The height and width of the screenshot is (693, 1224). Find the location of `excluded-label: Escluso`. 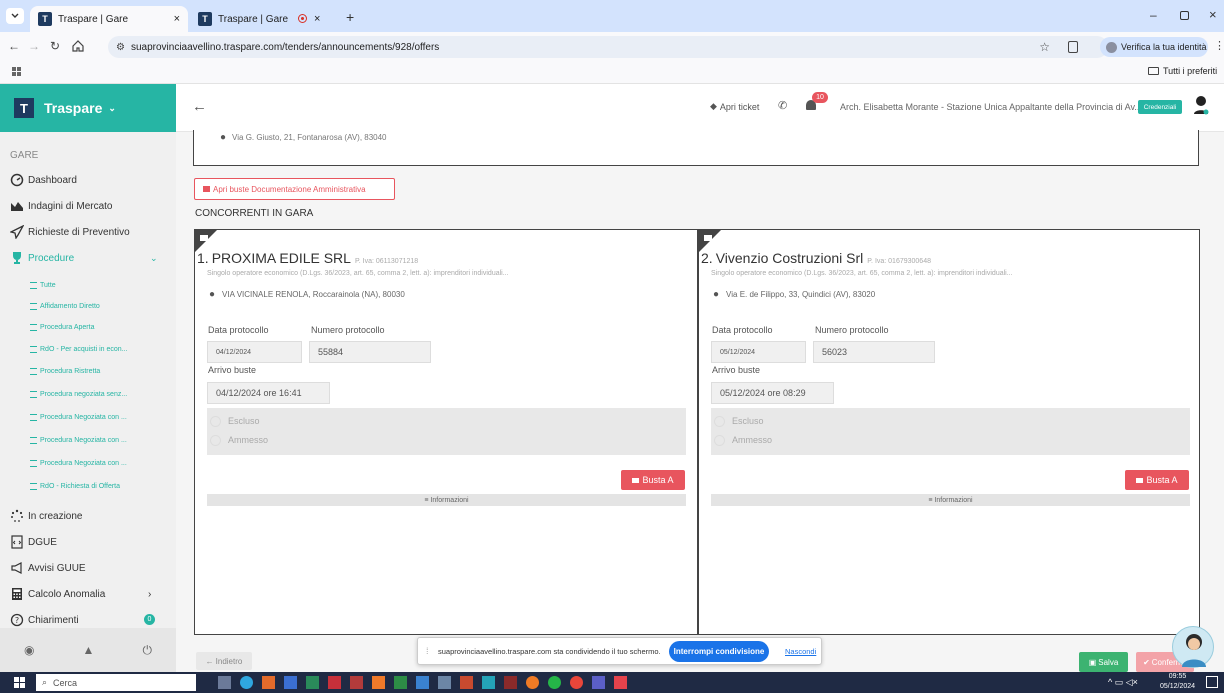

excluded-label: Escluso is located at coordinates (748, 421).